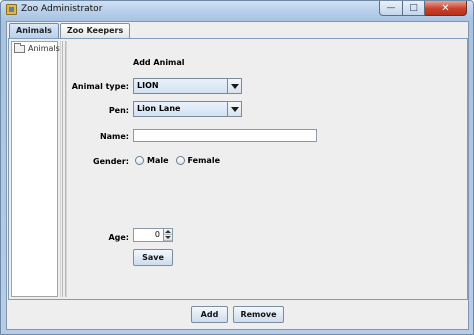 This screenshot has height=335, width=474. What do you see at coordinates (258, 314) in the screenshot?
I see `remove-button: Remove` at bounding box center [258, 314].